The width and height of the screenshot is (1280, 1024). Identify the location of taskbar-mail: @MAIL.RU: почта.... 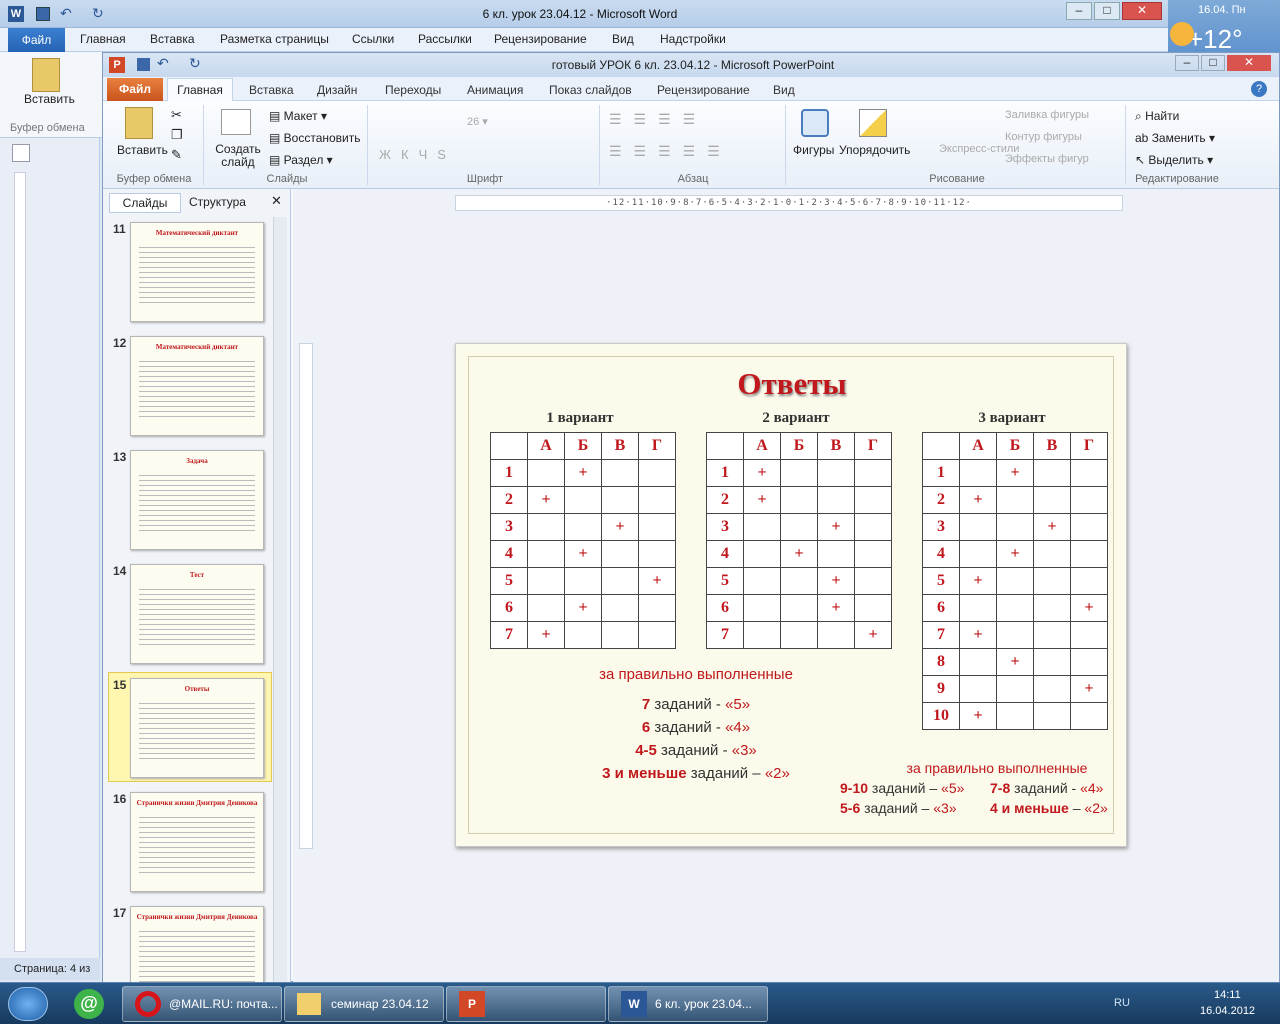
(202, 1004).